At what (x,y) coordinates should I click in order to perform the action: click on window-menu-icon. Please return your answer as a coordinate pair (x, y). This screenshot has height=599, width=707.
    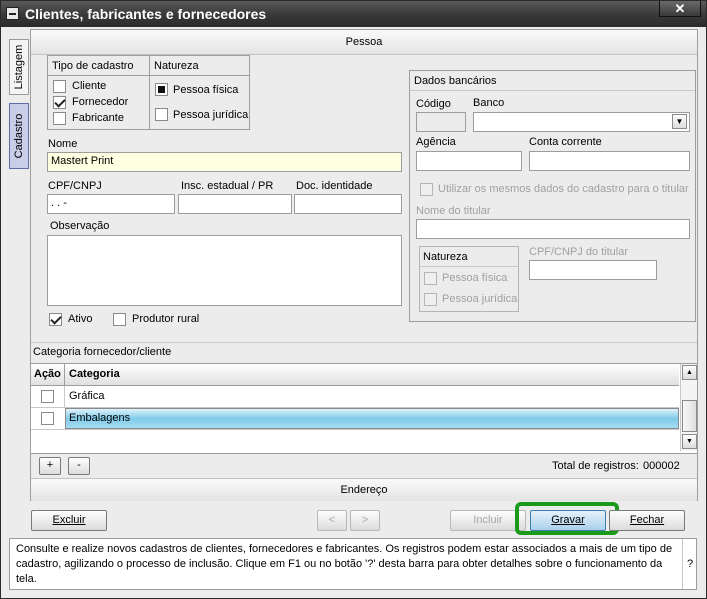
    Looking at the image, I should click on (12, 13).